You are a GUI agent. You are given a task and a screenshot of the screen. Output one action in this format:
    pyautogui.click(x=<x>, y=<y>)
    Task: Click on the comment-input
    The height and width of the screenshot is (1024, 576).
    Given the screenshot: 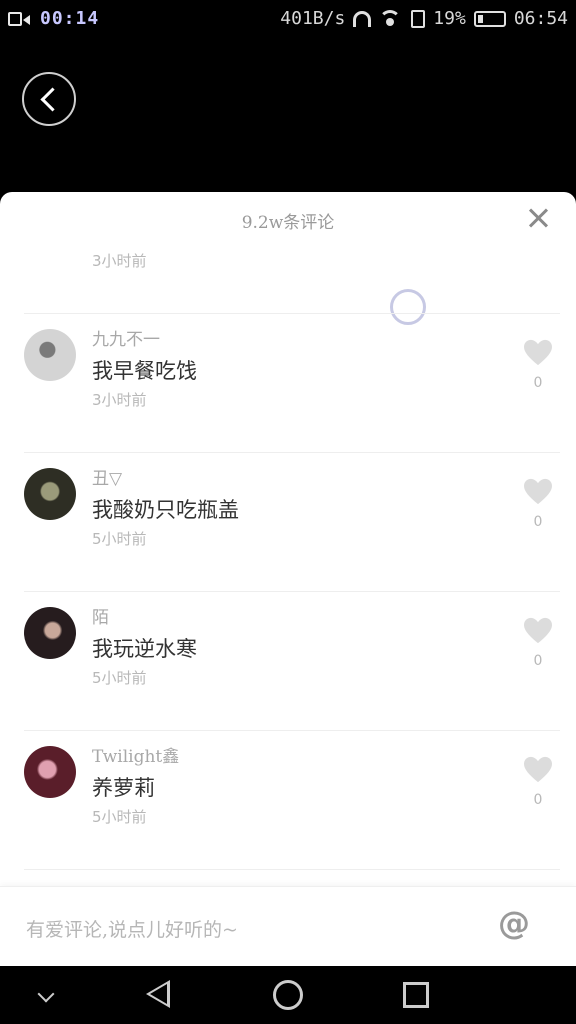 What is the action you would take?
    pyautogui.click(x=246, y=930)
    